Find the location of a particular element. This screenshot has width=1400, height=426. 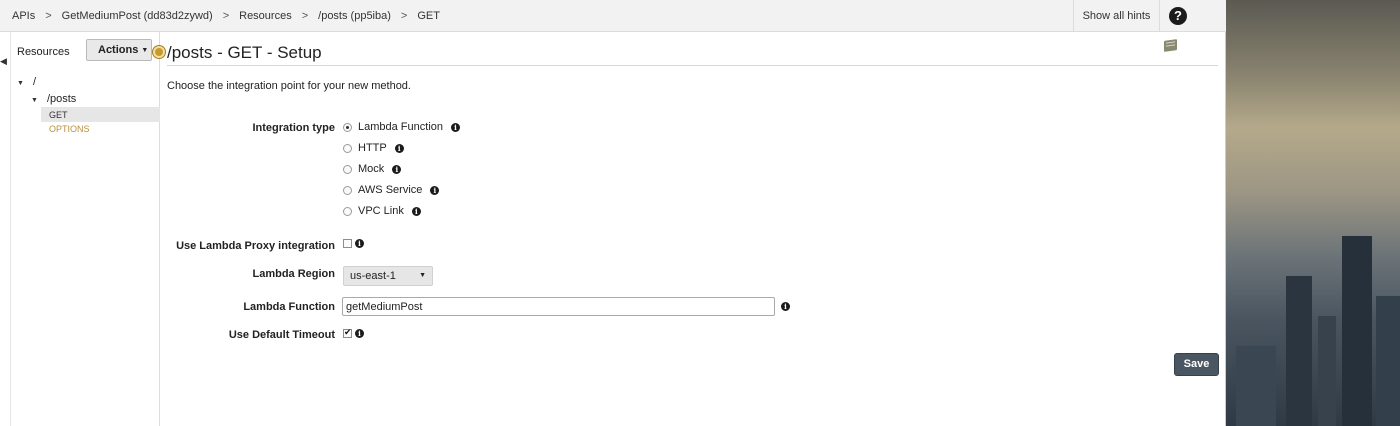

option-label: HTTP is located at coordinates (372, 148).